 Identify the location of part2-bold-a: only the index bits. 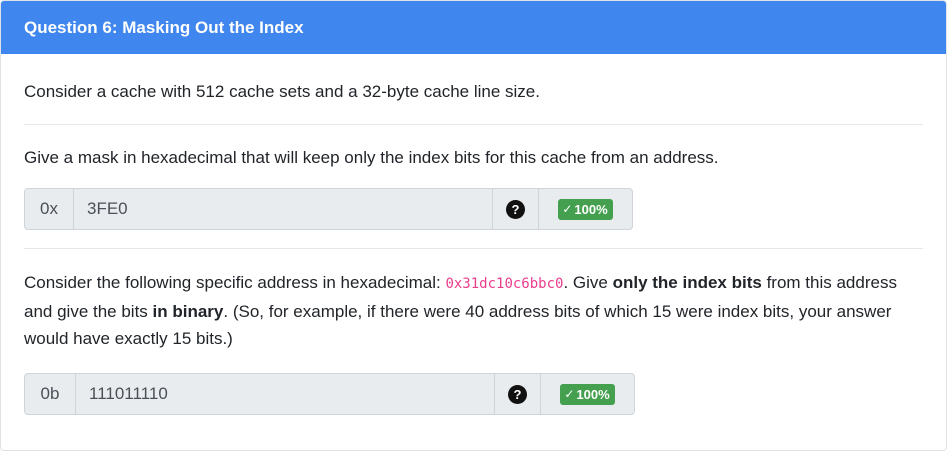
(687, 282).